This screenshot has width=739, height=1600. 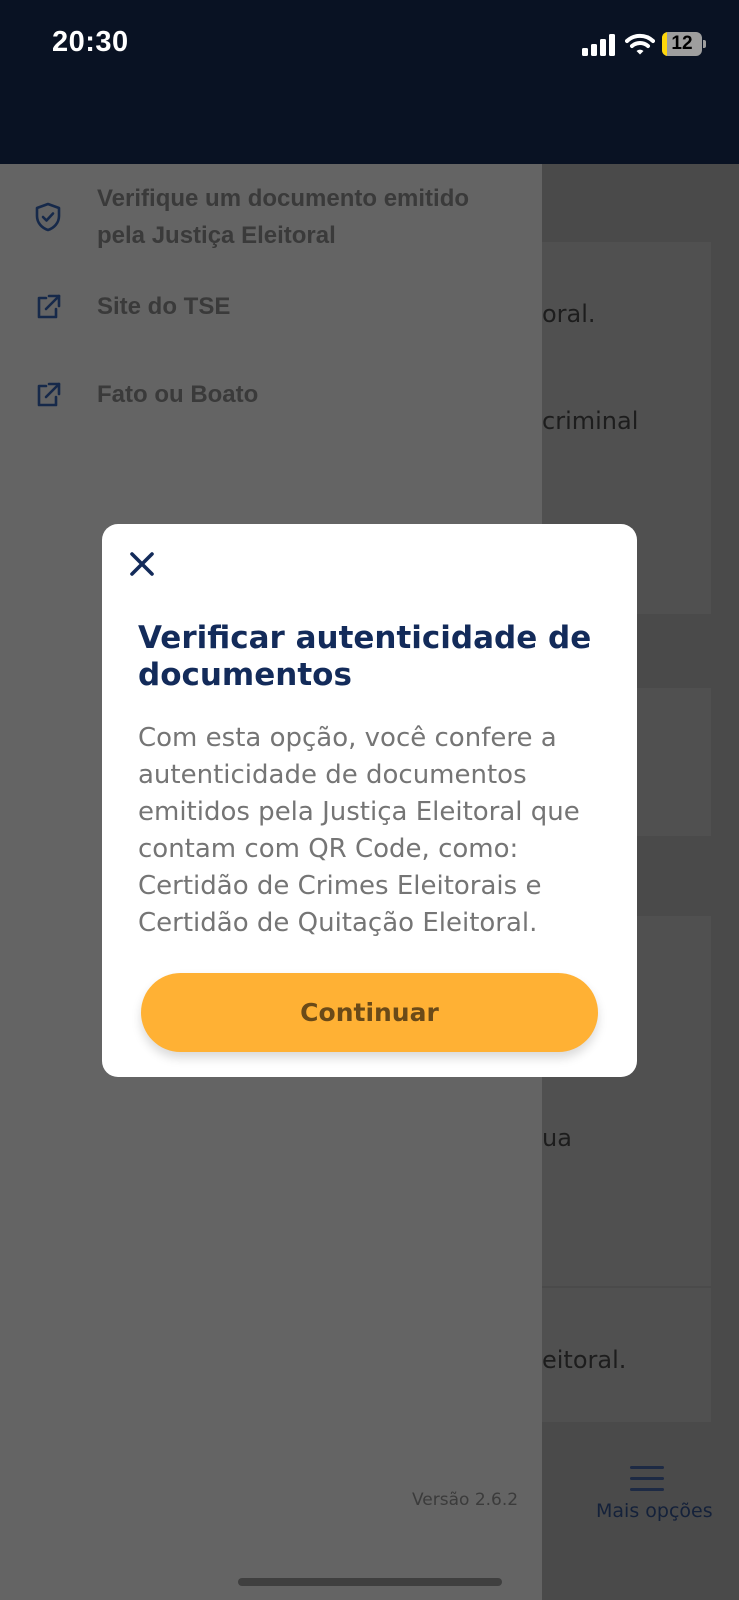 What do you see at coordinates (365, 656) in the screenshot?
I see `modal-title: Verificar autenticidade de documentos` at bounding box center [365, 656].